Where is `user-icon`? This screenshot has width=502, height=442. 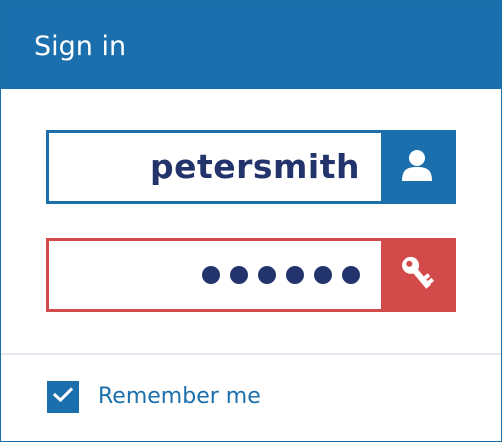
user-icon is located at coordinates (417, 167).